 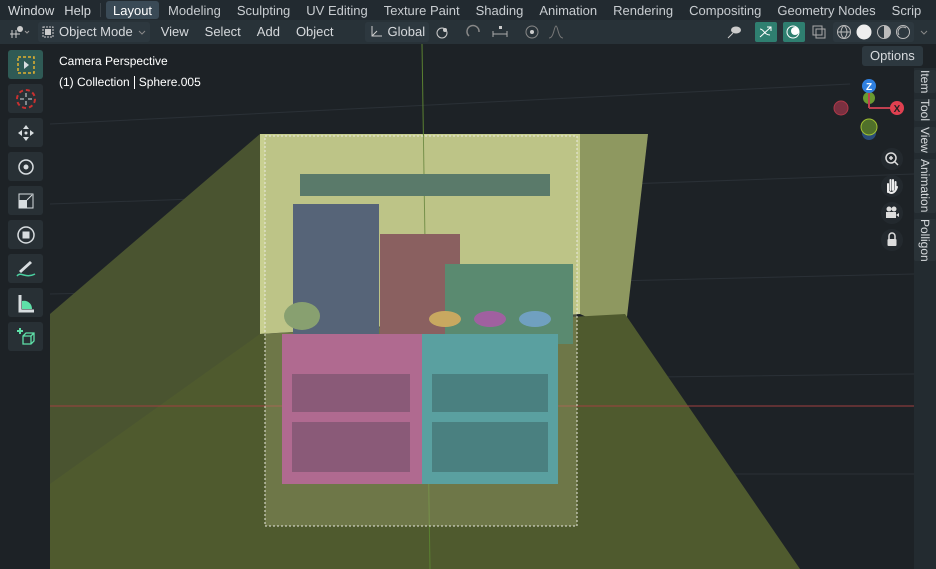 What do you see at coordinates (194, 10) in the screenshot?
I see `workspace-tab: Modeling` at bounding box center [194, 10].